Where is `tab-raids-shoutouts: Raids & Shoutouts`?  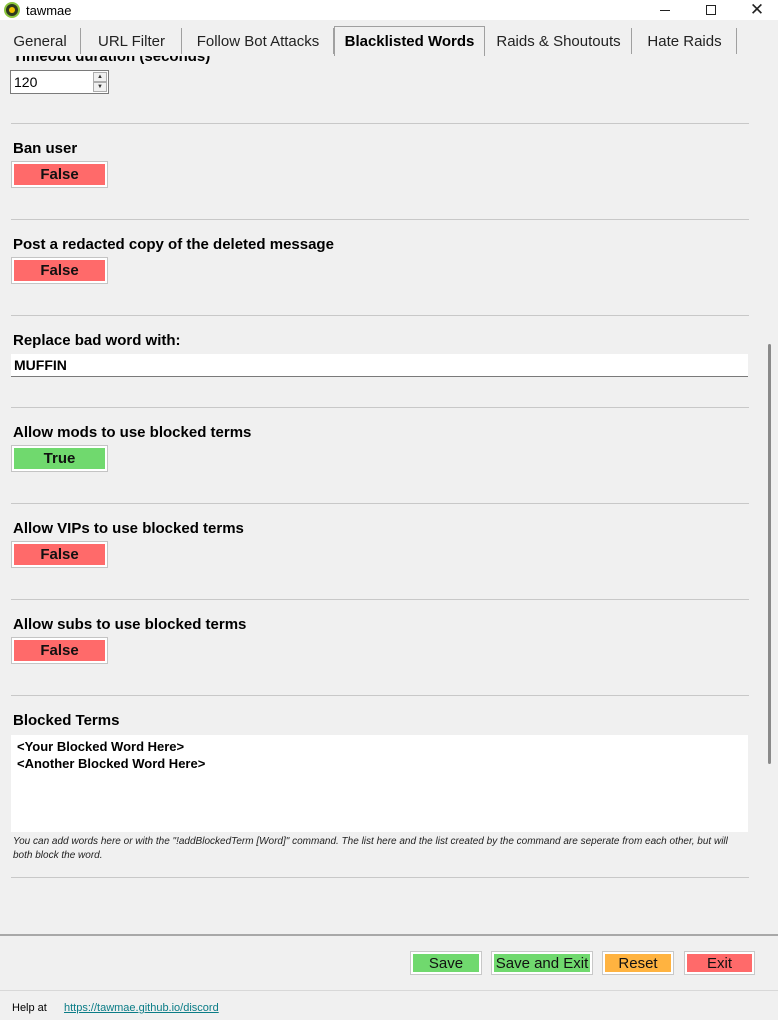
tab-raids-shoutouts: Raids & Shoutouts is located at coordinates (559, 41).